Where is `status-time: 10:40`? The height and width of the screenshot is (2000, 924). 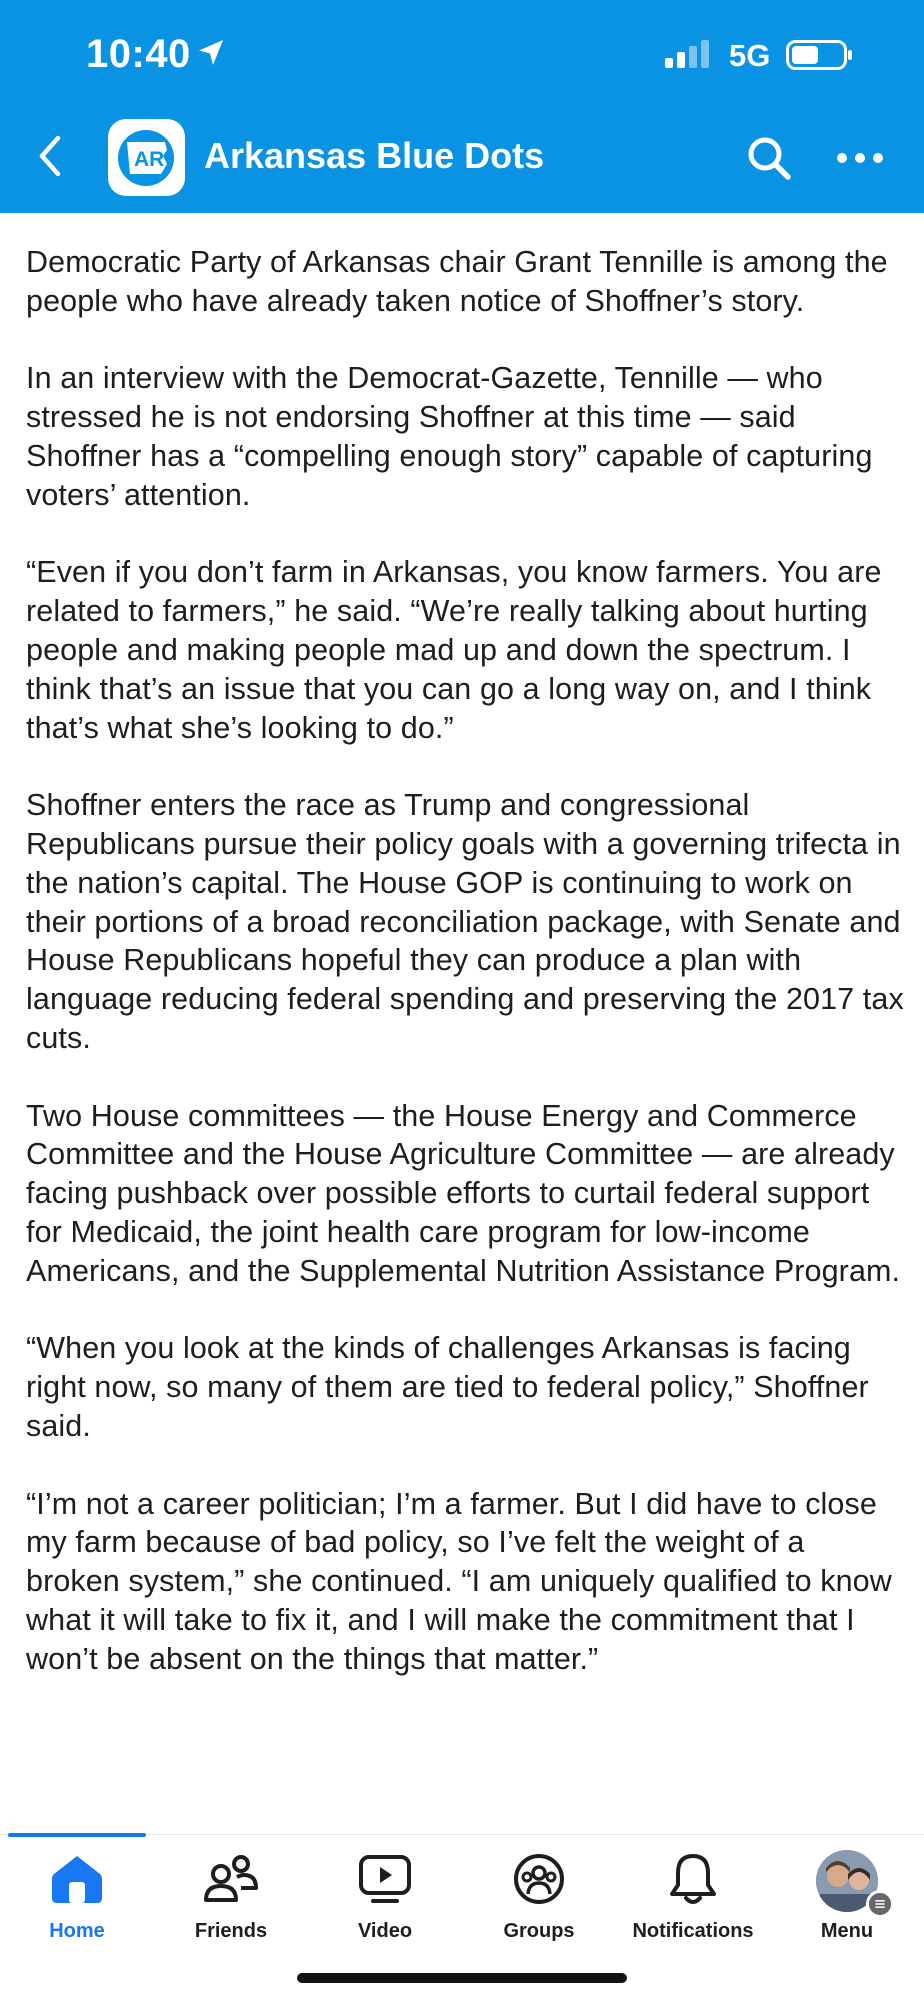
status-time: 10:40 is located at coordinates (138, 54).